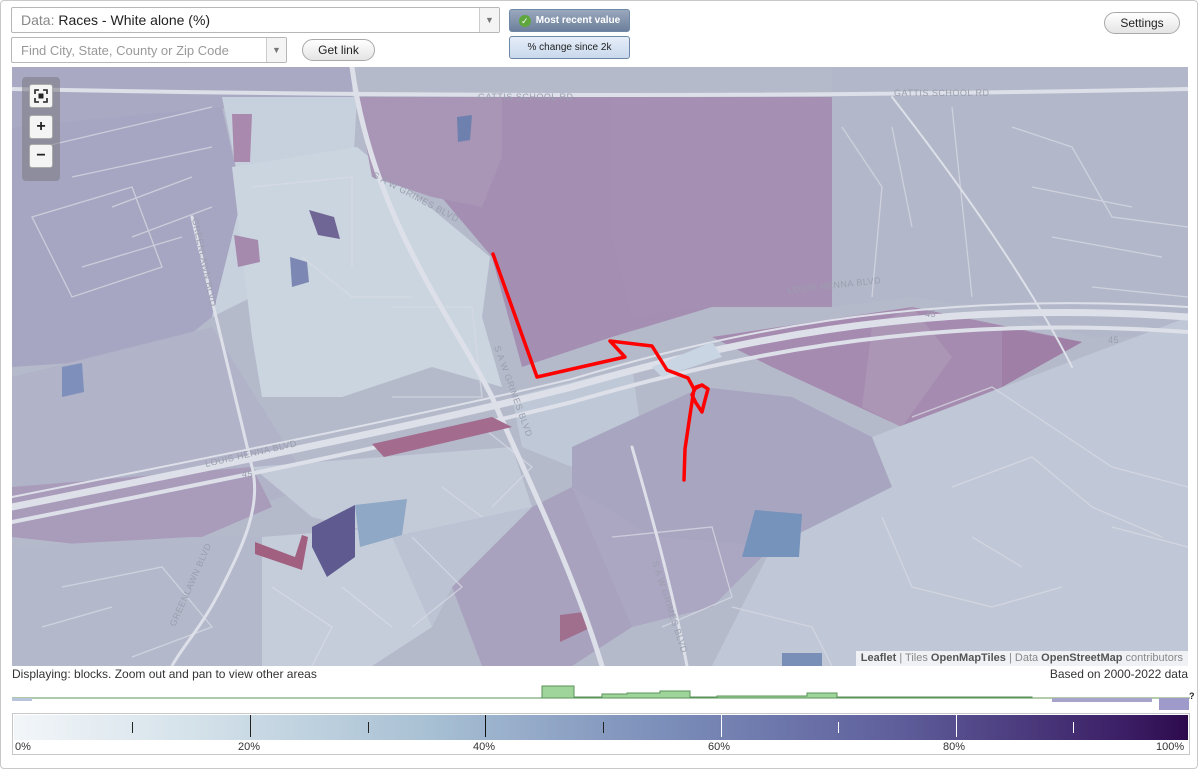 This screenshot has width=1200, height=771. Describe the element at coordinates (878, 658) in the screenshot. I see `leaflet-link: Leaflet` at that location.